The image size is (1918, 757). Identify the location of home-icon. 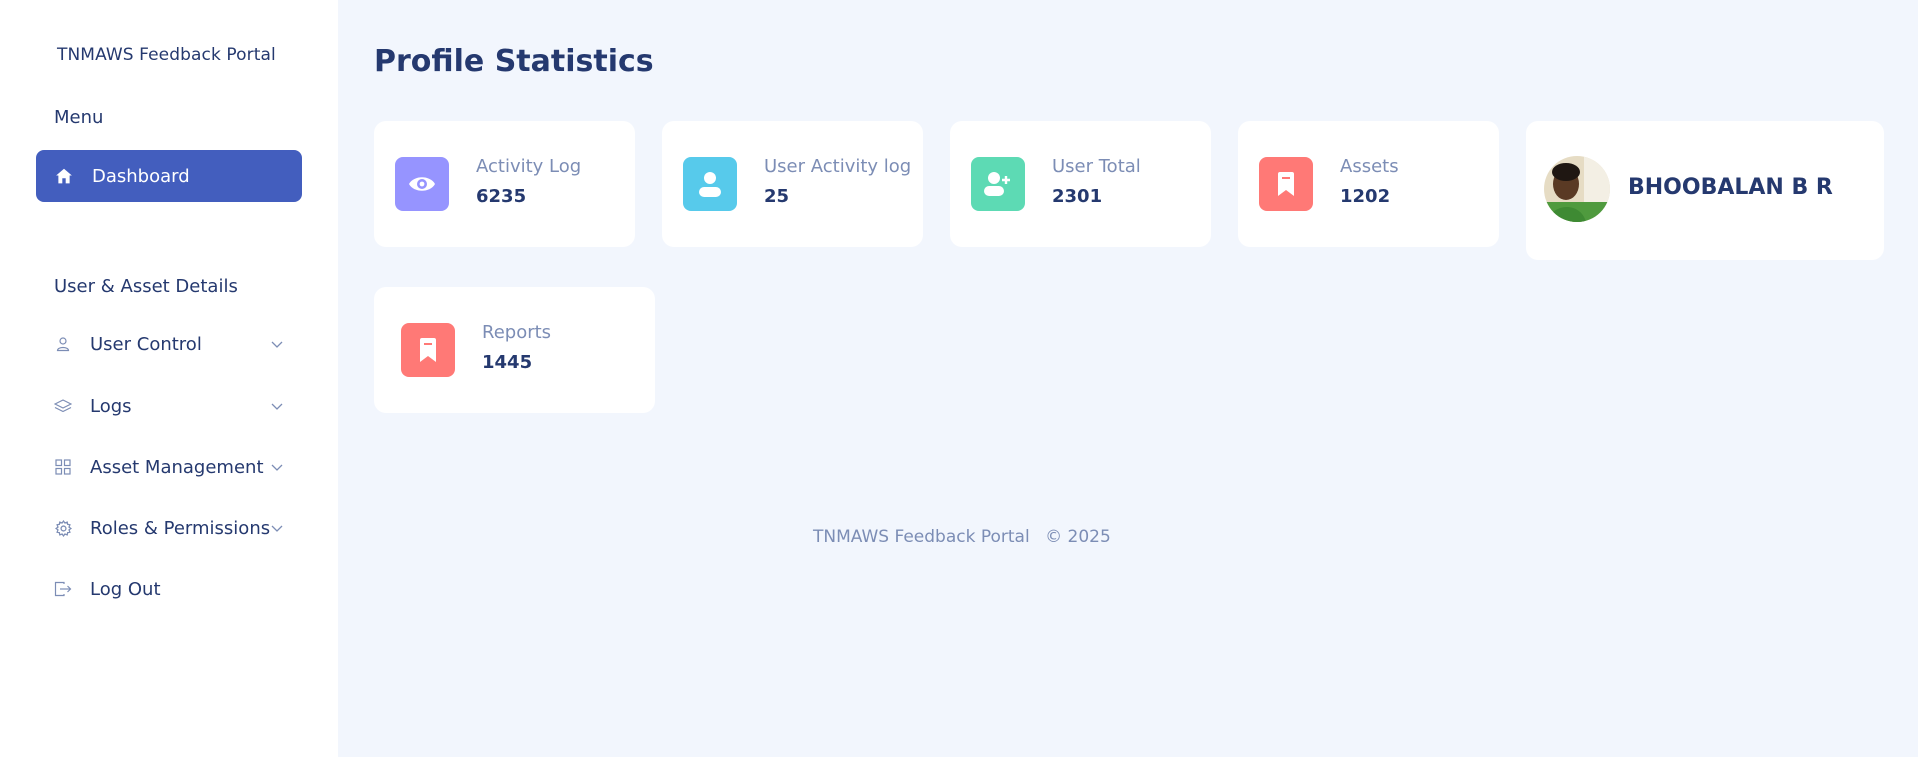
(64, 176).